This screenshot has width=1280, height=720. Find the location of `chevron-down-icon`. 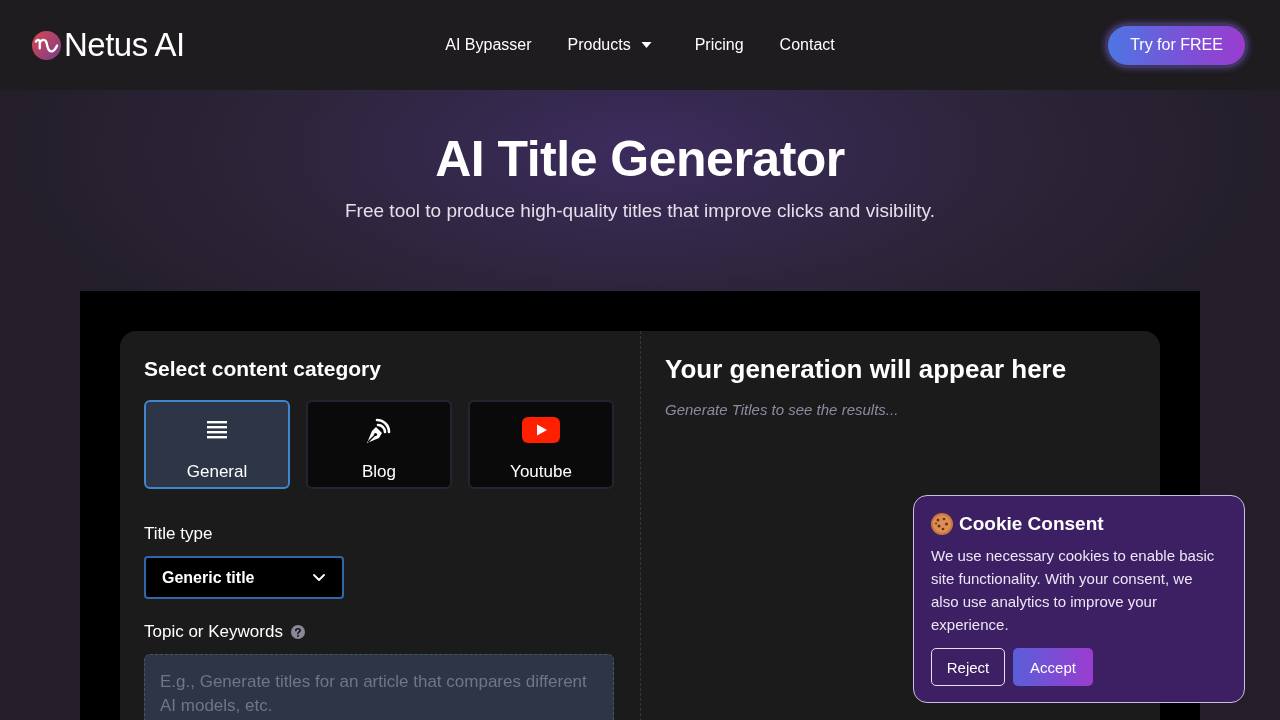

chevron-down-icon is located at coordinates (319, 577).